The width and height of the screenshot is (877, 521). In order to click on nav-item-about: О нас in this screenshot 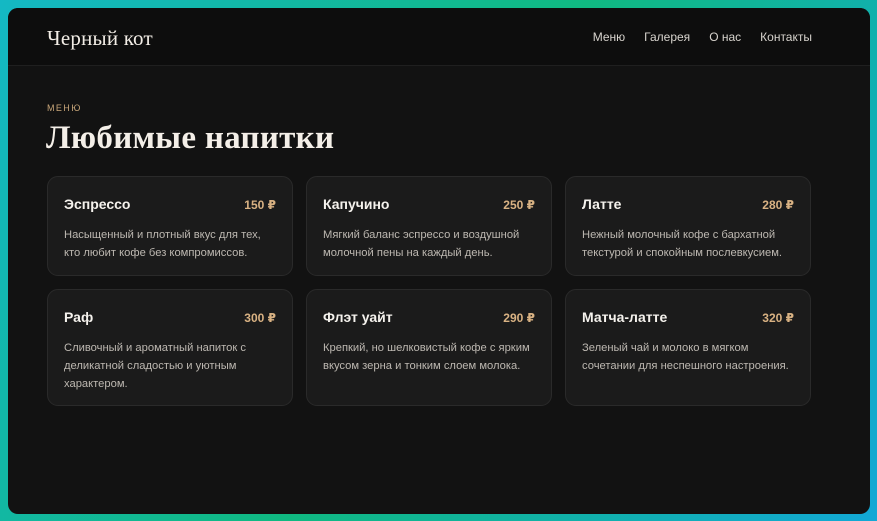, I will do `click(725, 37)`.